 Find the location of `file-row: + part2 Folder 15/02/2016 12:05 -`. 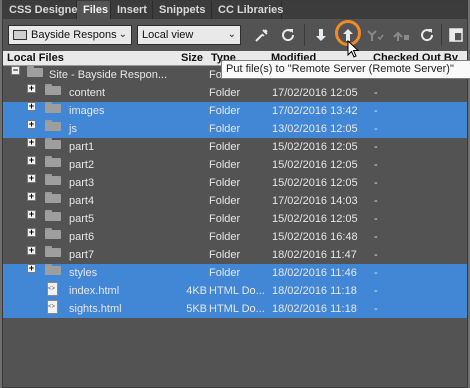

file-row: + part2 Folder 15/02/2016 12:05 - is located at coordinates (235, 165).